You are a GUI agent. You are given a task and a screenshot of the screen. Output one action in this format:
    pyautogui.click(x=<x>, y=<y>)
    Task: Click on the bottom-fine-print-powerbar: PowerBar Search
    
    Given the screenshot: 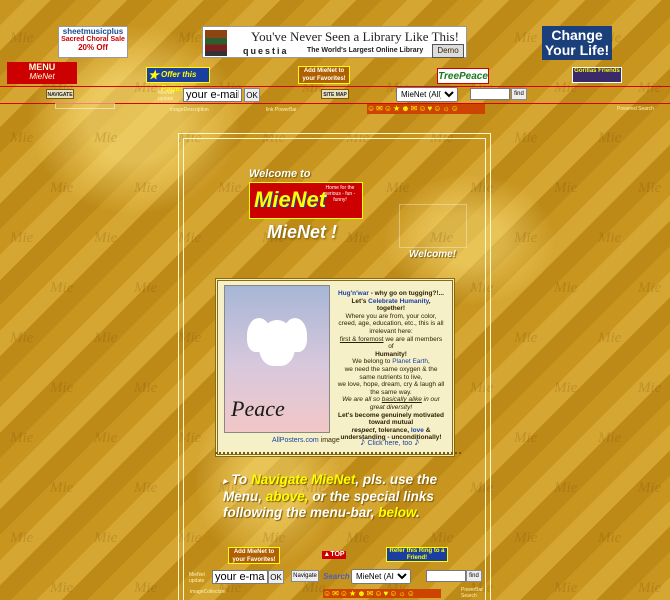 What is the action you would take?
    pyautogui.click(x=475, y=593)
    